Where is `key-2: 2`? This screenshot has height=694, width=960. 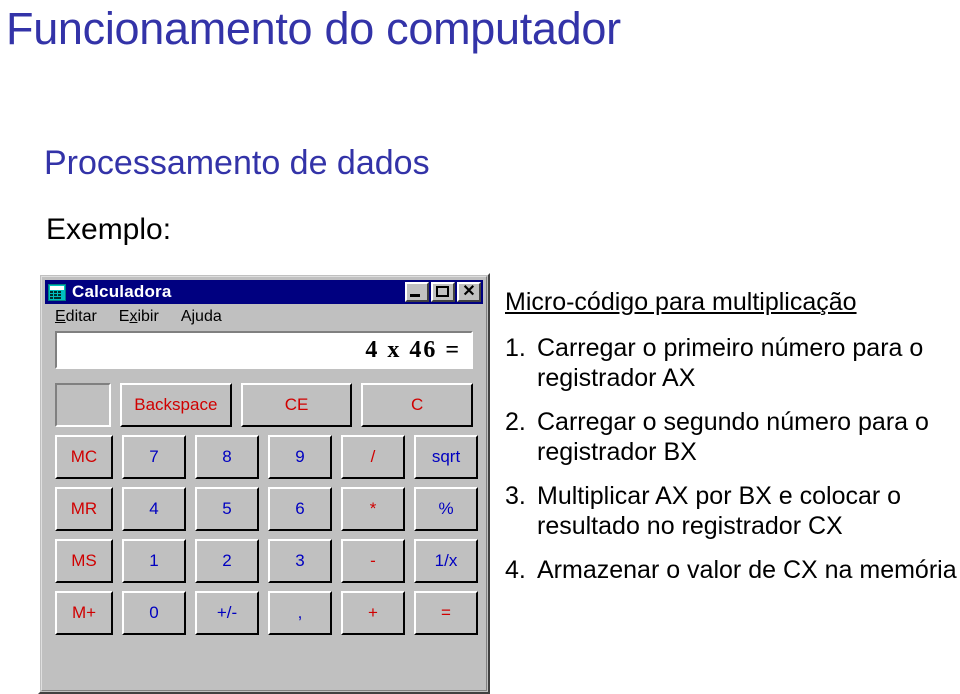 key-2: 2 is located at coordinates (227, 561).